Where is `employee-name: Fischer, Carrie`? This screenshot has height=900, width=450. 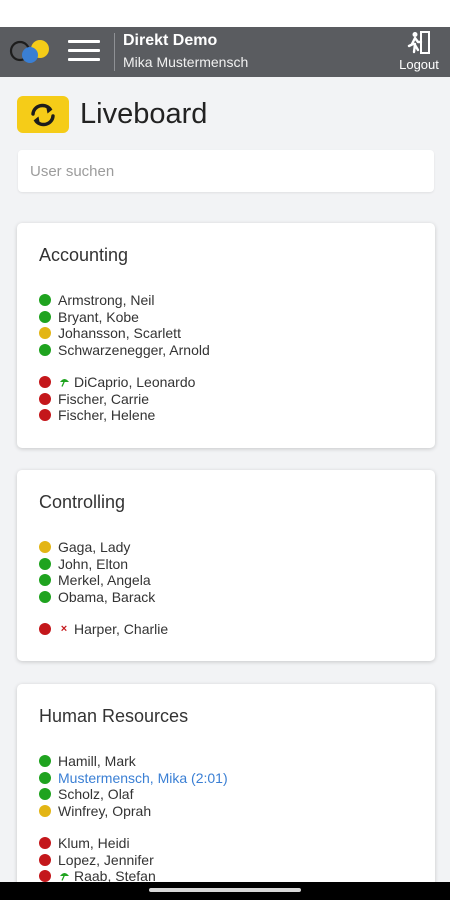 employee-name: Fischer, Carrie is located at coordinates (104, 398).